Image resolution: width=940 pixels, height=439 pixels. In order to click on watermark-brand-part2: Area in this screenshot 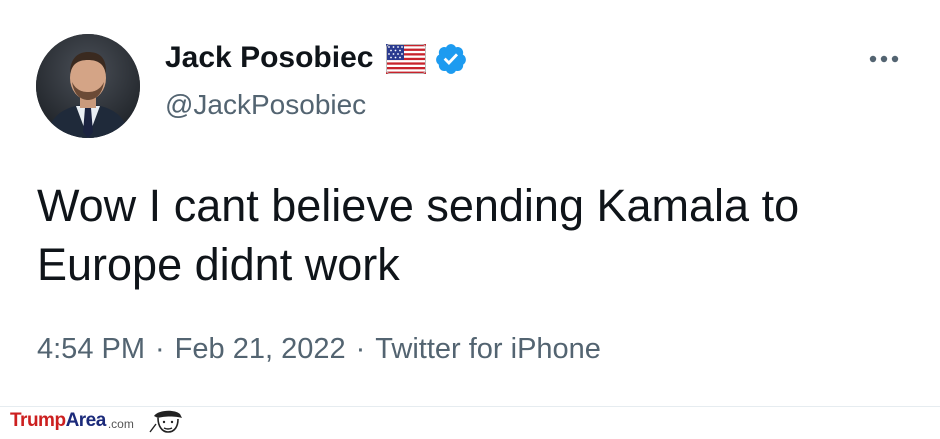, I will do `click(86, 420)`.